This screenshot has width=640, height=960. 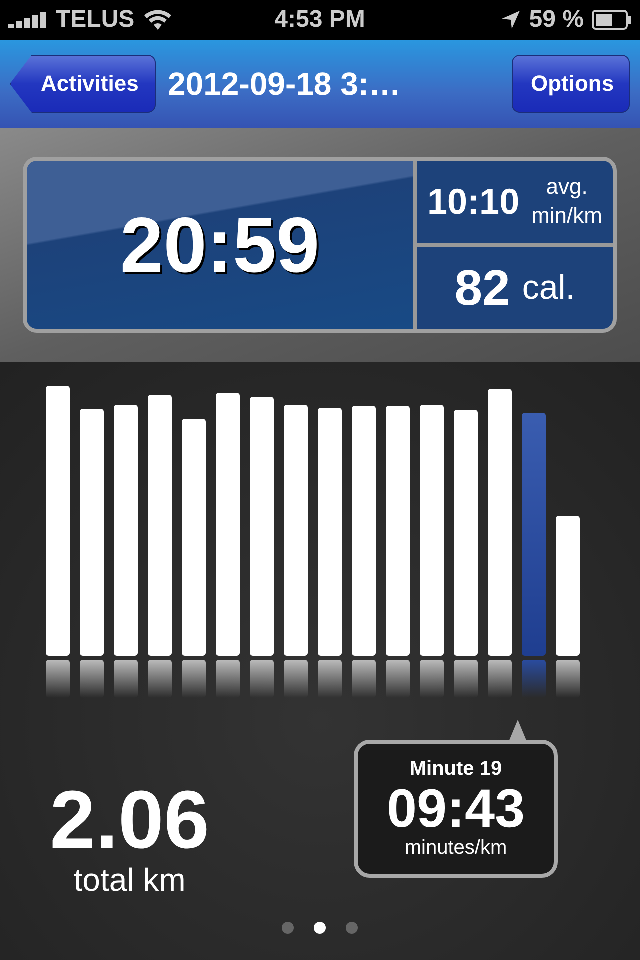 What do you see at coordinates (320, 20) in the screenshot?
I see `status-time: 4:53 PM` at bounding box center [320, 20].